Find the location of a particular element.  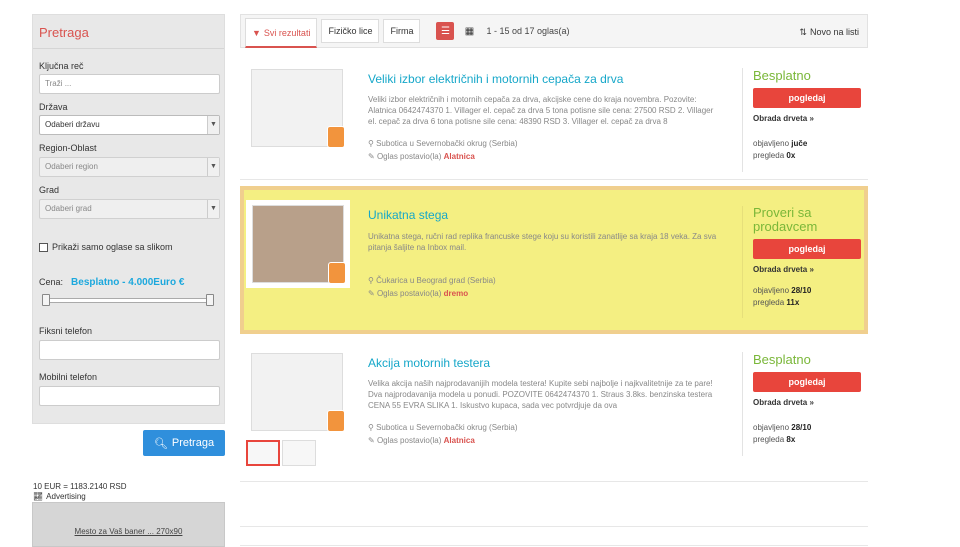

published-label: objavljeno is located at coordinates (771, 143).